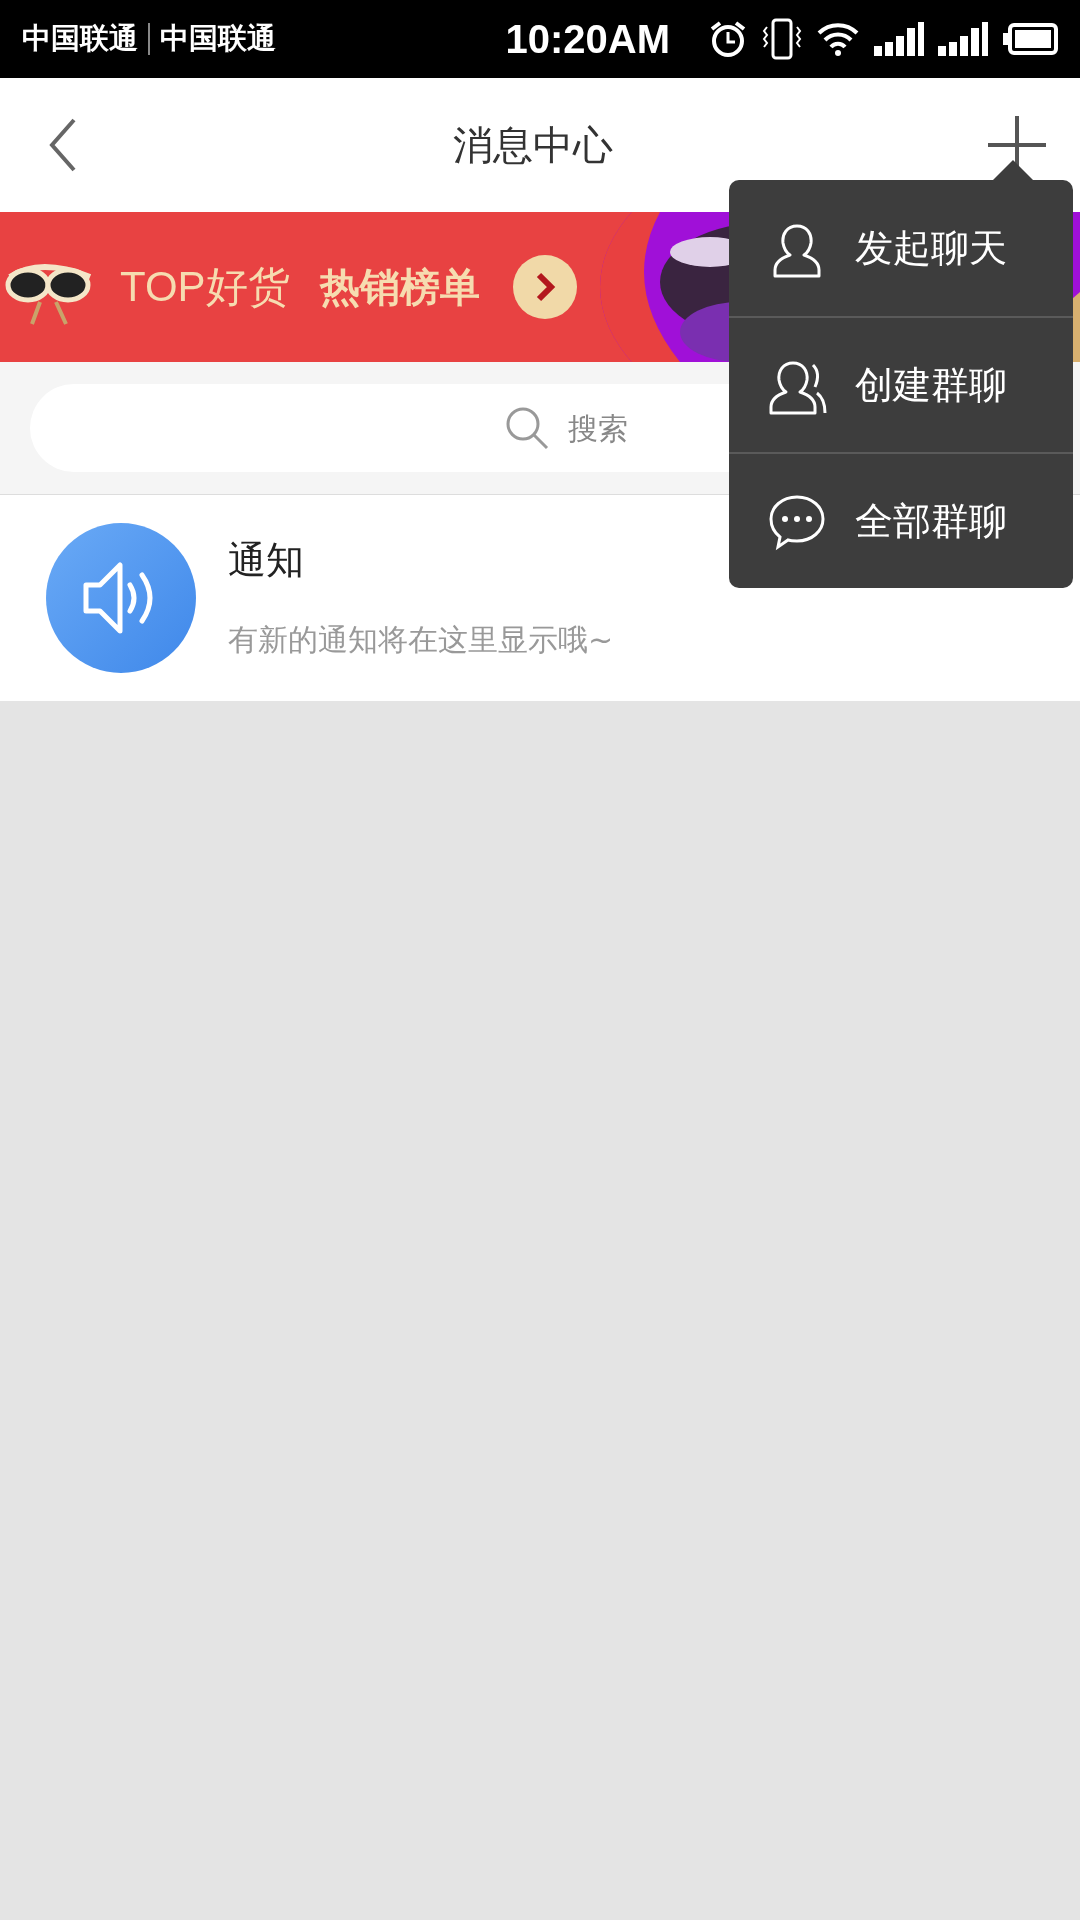  I want to click on status-time: 10:20AM, so click(587, 39).